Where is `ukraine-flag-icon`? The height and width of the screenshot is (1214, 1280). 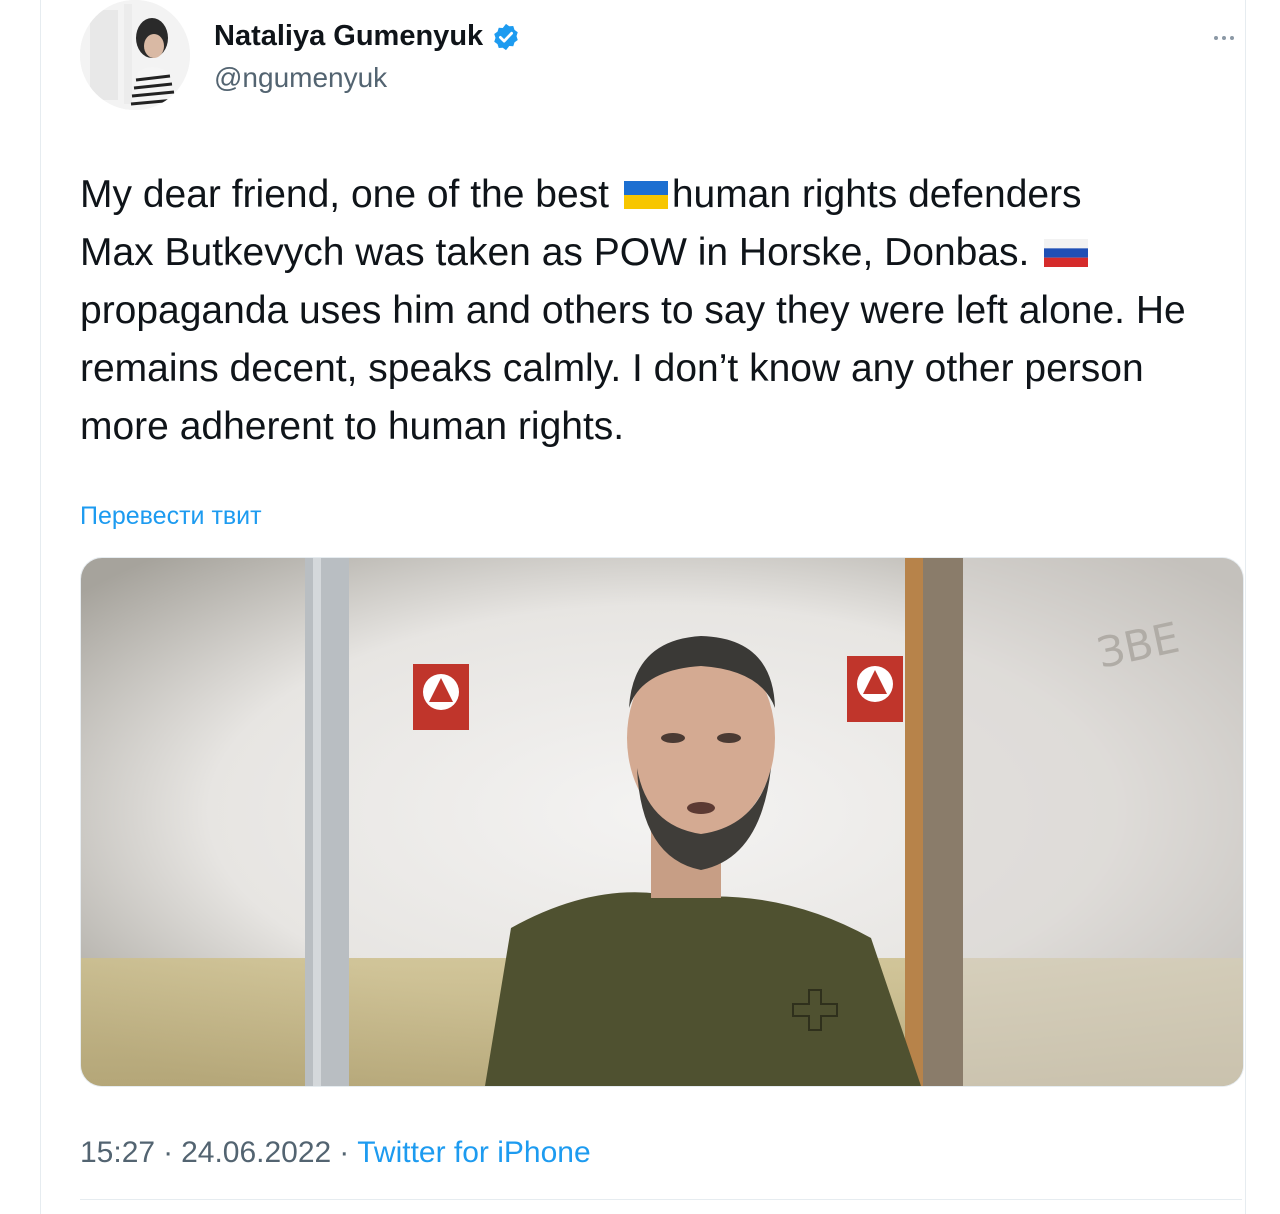 ukraine-flag-icon is located at coordinates (645, 195).